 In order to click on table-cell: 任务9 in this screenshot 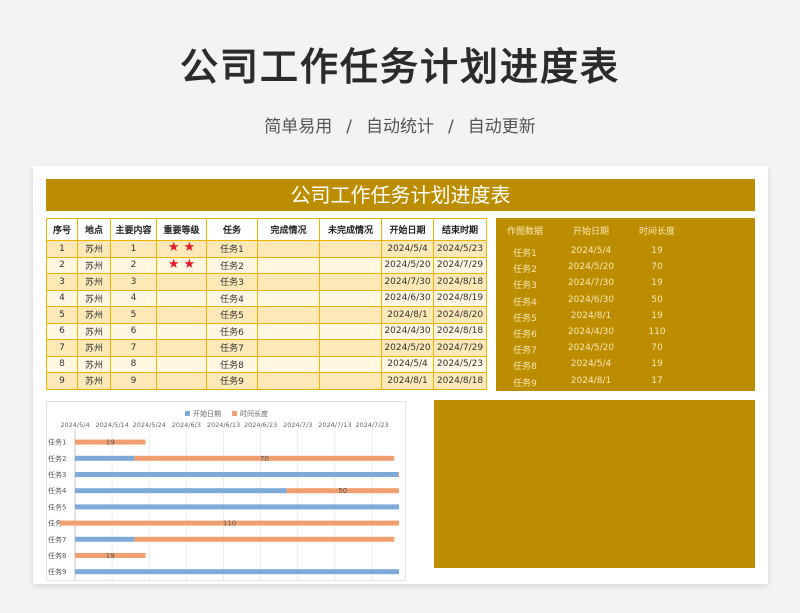, I will do `click(232, 381)`.